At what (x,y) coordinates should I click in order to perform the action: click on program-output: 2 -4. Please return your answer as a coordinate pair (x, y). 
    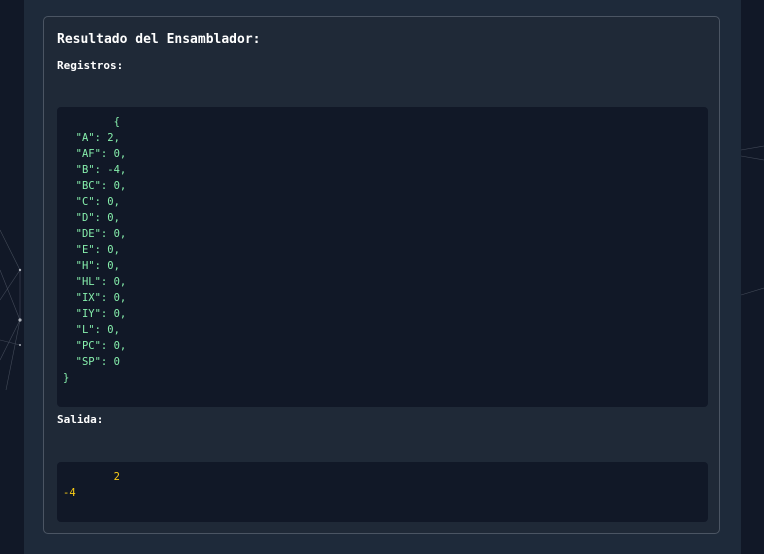
    Looking at the image, I should click on (382, 492).